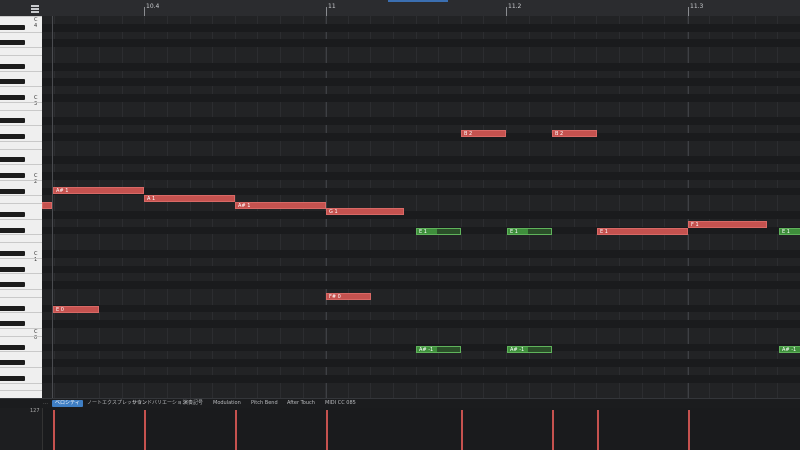 Image resolution: width=800 pixels, height=450 pixels. I want to click on playhead-line, so click(52, 207).